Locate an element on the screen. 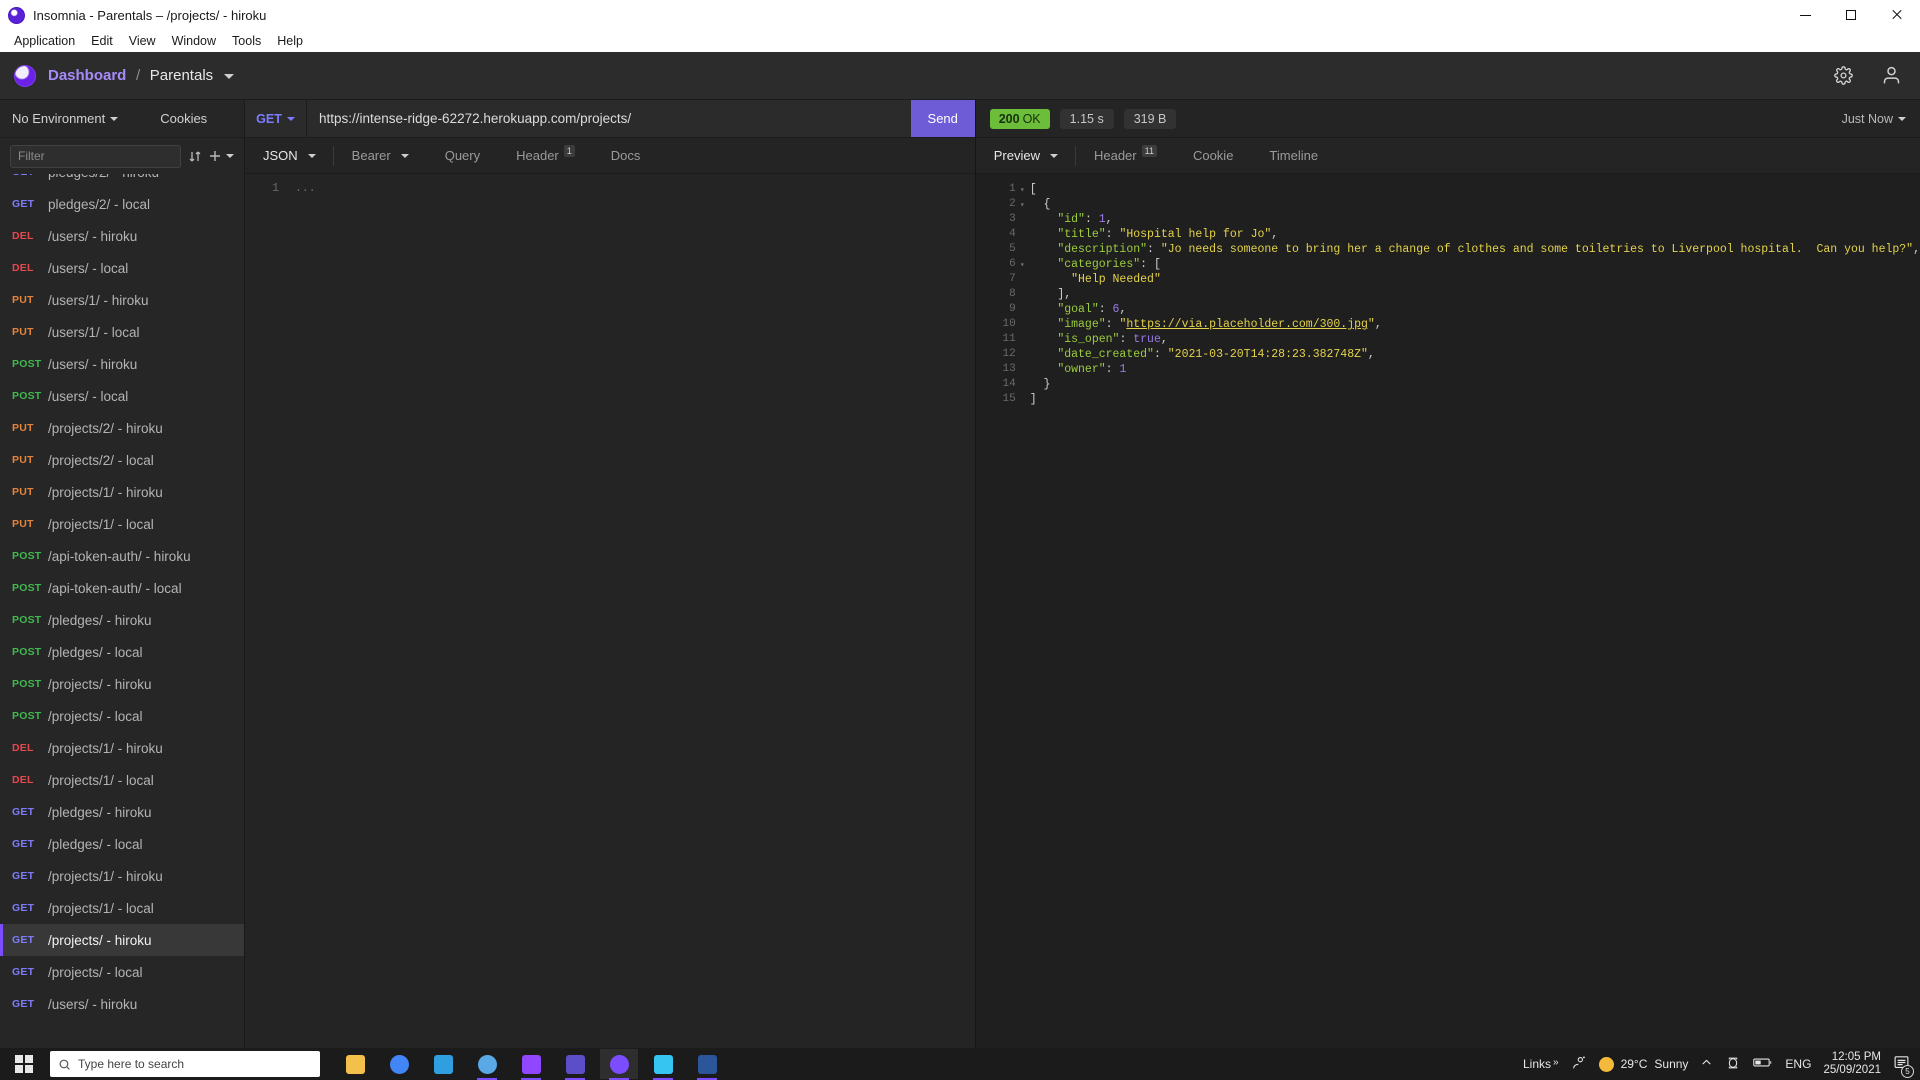 The height and width of the screenshot is (1080, 1920). clock-date: 25/09/2021 is located at coordinates (1852, 1070).